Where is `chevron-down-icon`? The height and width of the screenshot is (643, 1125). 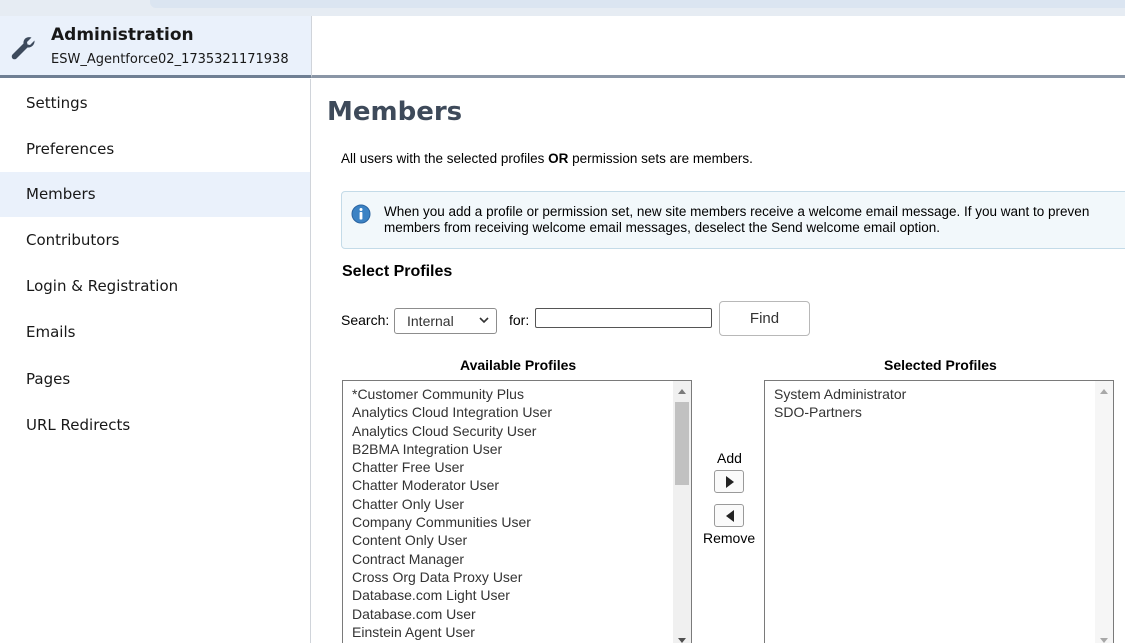 chevron-down-icon is located at coordinates (484, 320).